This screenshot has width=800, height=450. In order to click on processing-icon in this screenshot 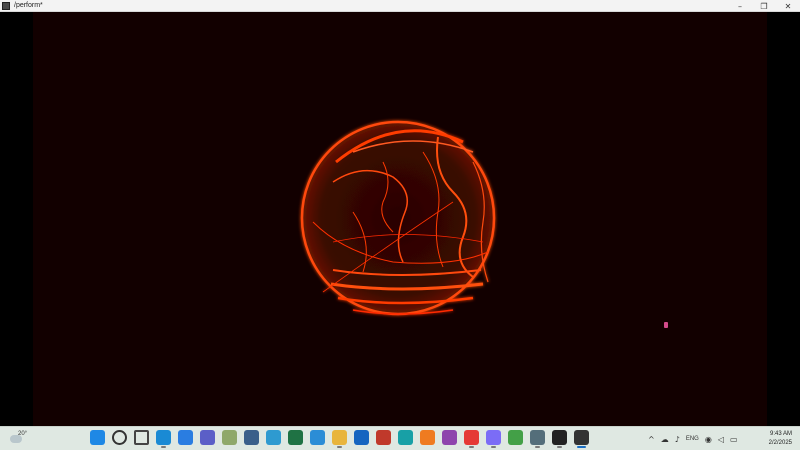, I will do `click(581, 439)`.